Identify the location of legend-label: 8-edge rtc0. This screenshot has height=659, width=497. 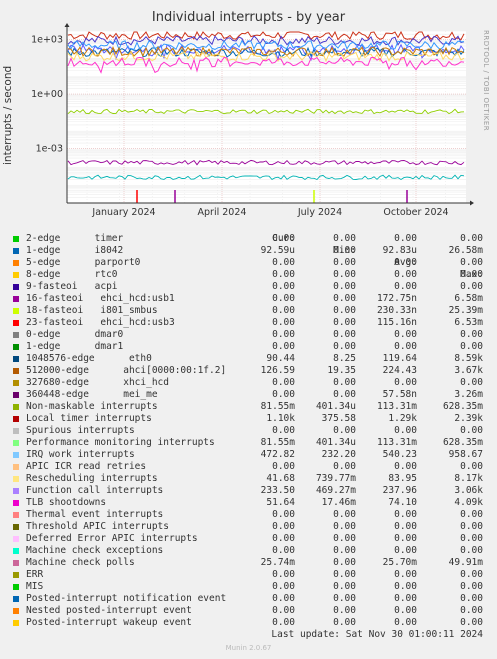
(72, 274).